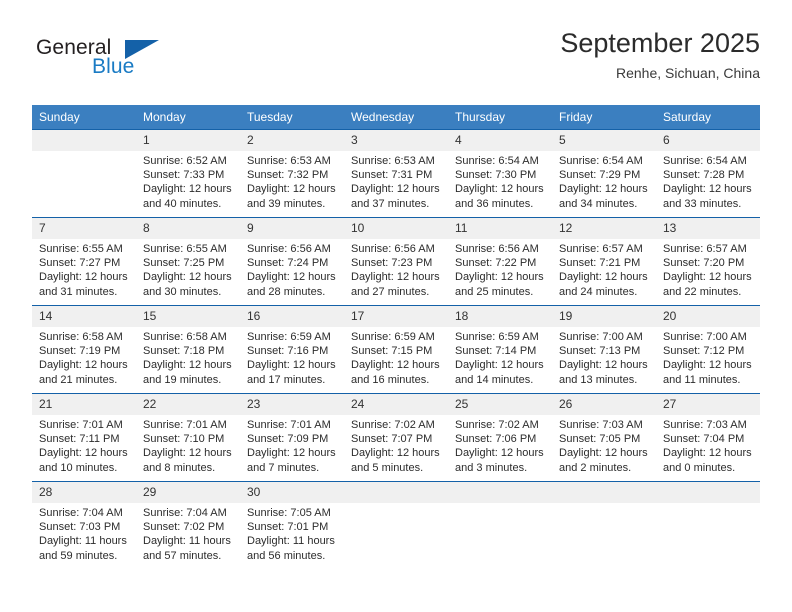 Image resolution: width=792 pixels, height=612 pixels. I want to click on day-info-line: Sunrise: 6:52 AM, so click(185, 161).